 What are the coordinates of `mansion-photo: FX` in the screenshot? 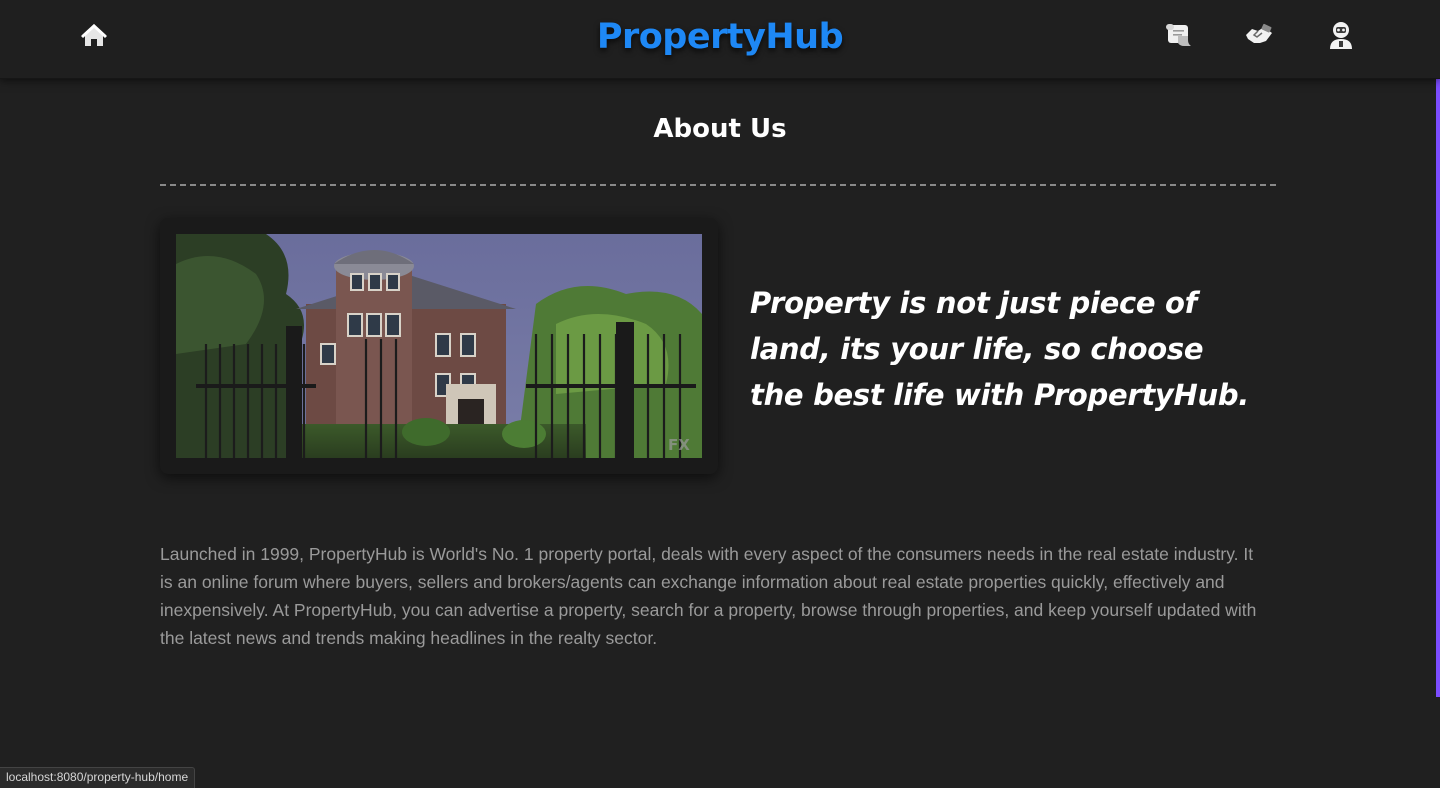 It's located at (439, 346).